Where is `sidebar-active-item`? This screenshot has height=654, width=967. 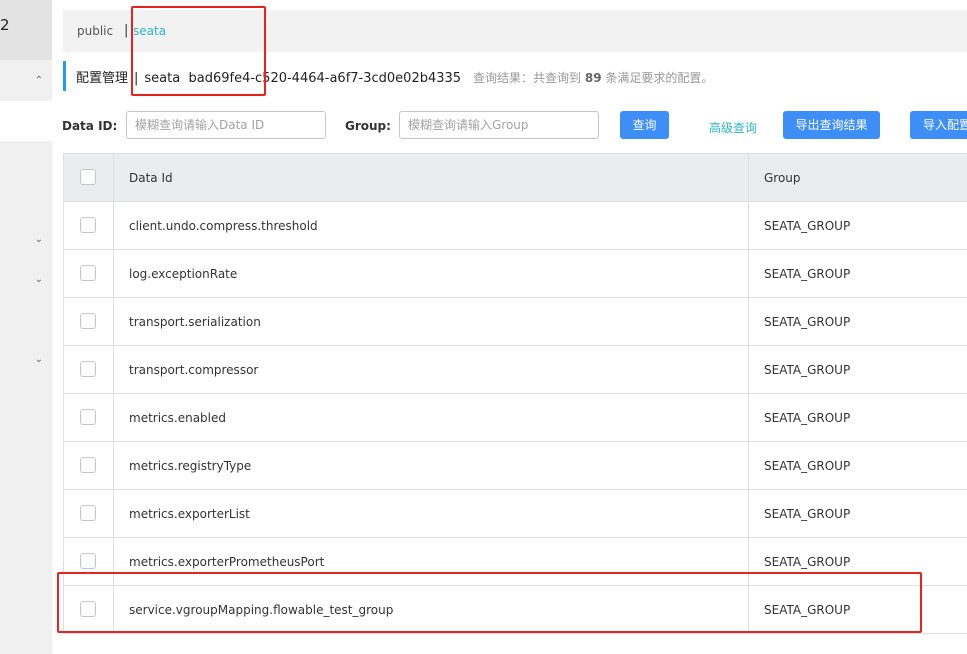
sidebar-active-item is located at coordinates (26, 121).